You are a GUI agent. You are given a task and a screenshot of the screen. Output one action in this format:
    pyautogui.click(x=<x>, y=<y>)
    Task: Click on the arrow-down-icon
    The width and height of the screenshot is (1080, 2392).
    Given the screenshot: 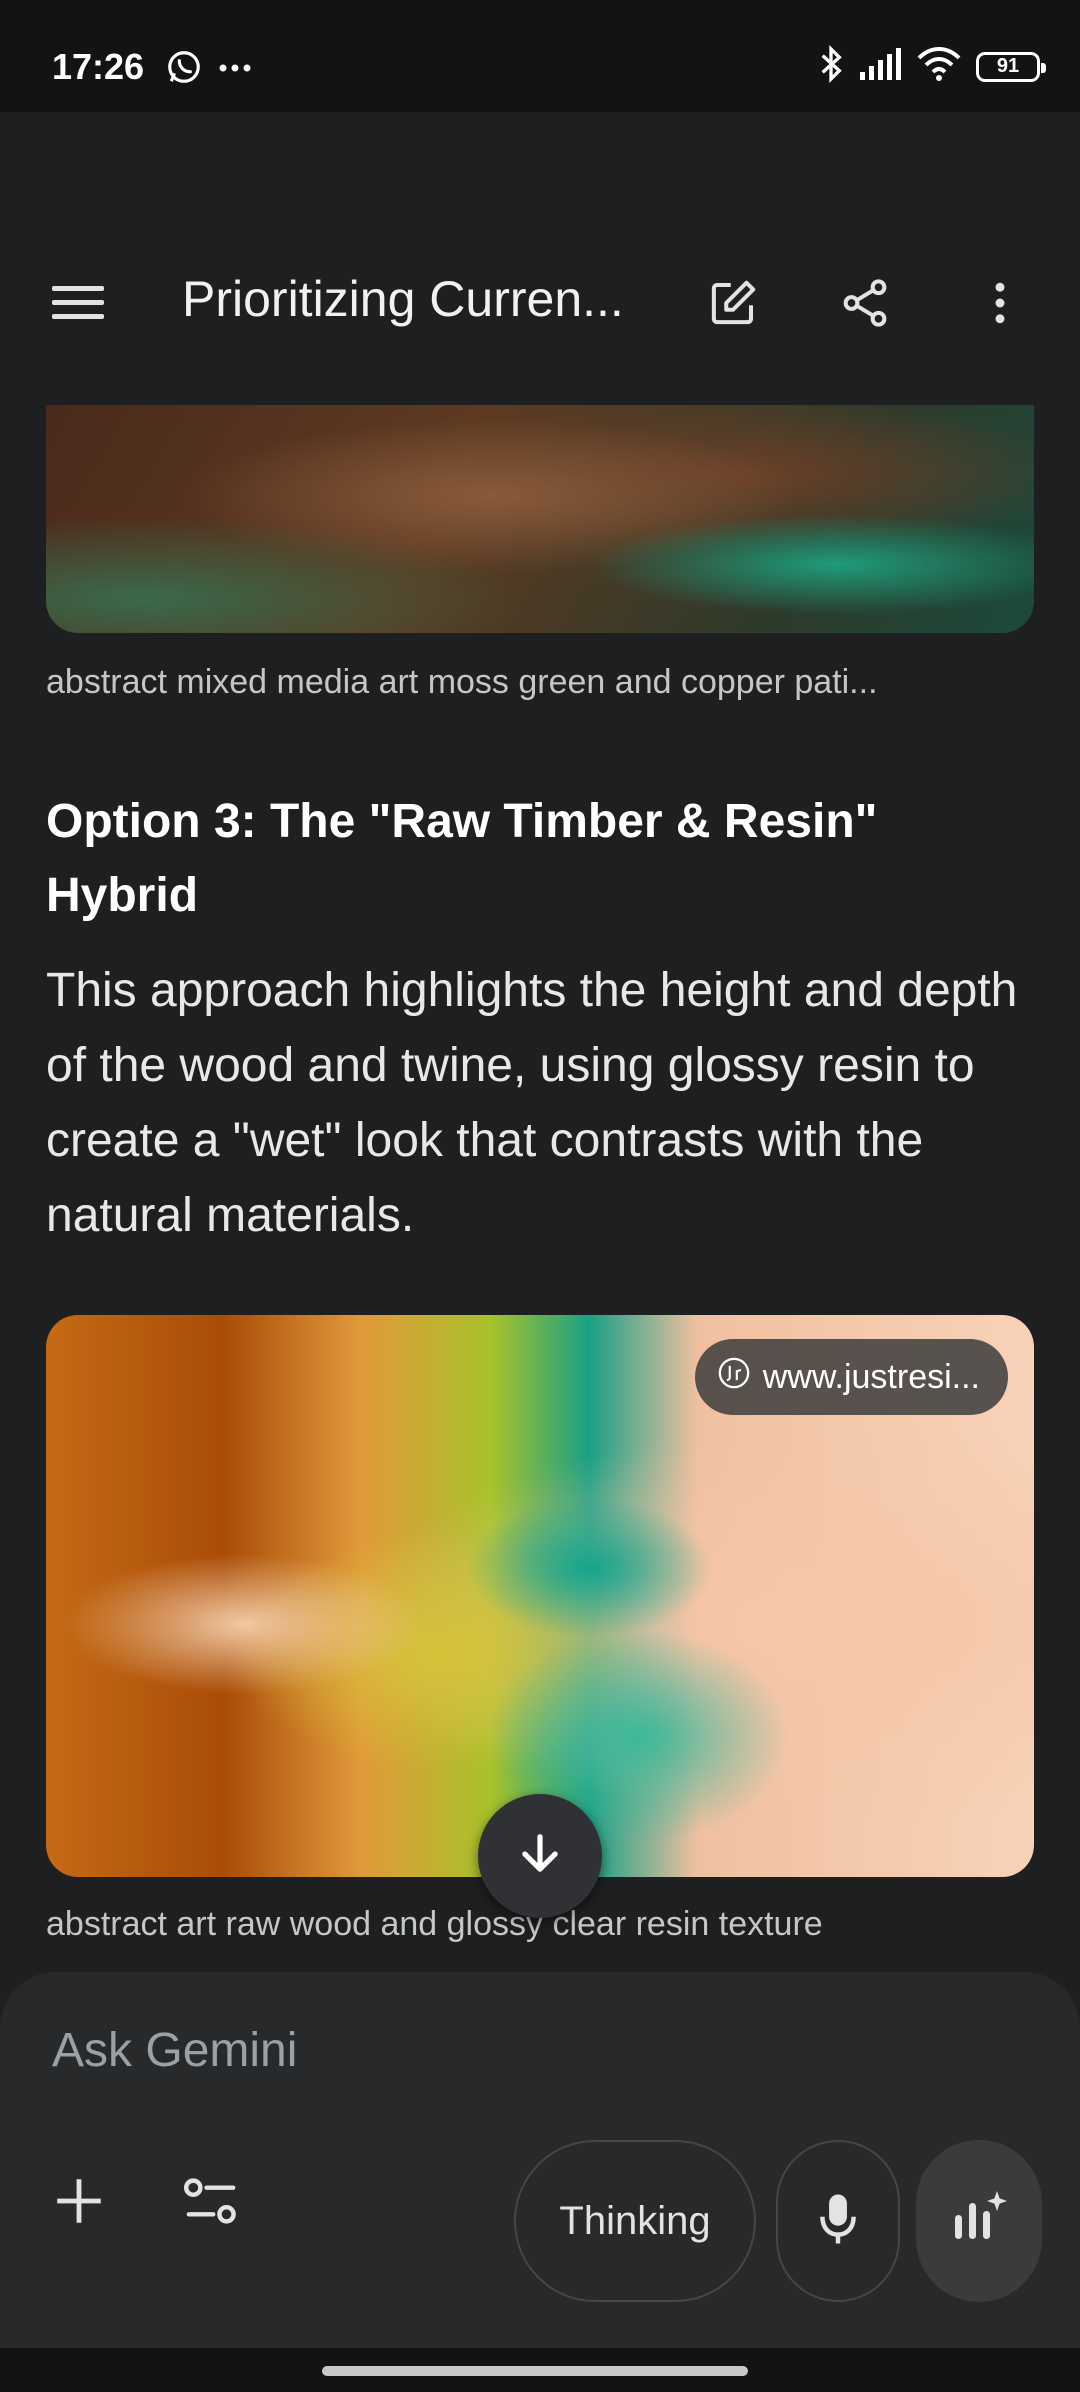 What is the action you would take?
    pyautogui.click(x=540, y=1856)
    